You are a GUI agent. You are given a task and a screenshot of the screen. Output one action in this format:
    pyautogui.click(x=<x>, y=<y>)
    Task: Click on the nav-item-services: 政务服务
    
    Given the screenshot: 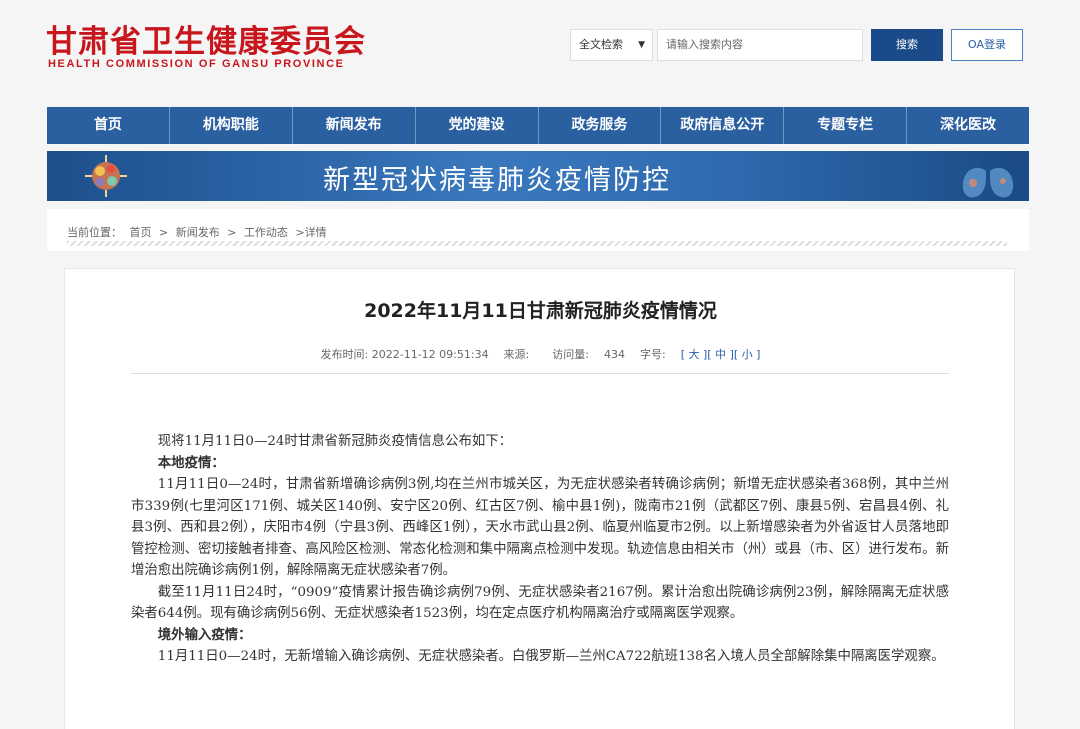 What is the action you would take?
    pyautogui.click(x=600, y=125)
    